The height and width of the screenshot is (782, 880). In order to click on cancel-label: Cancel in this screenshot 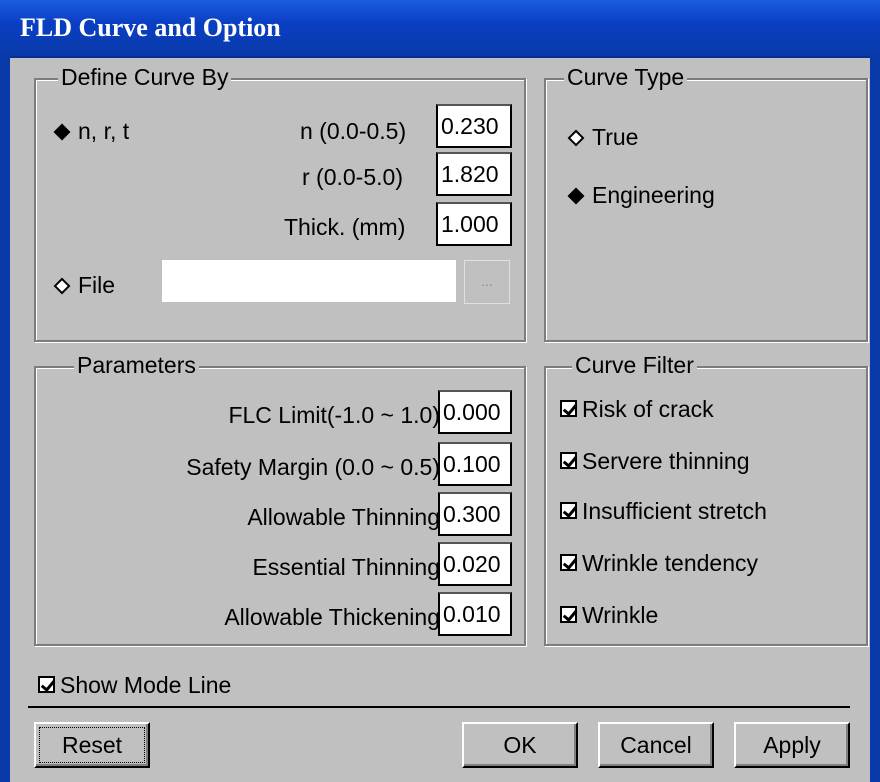, I will do `click(656, 745)`.